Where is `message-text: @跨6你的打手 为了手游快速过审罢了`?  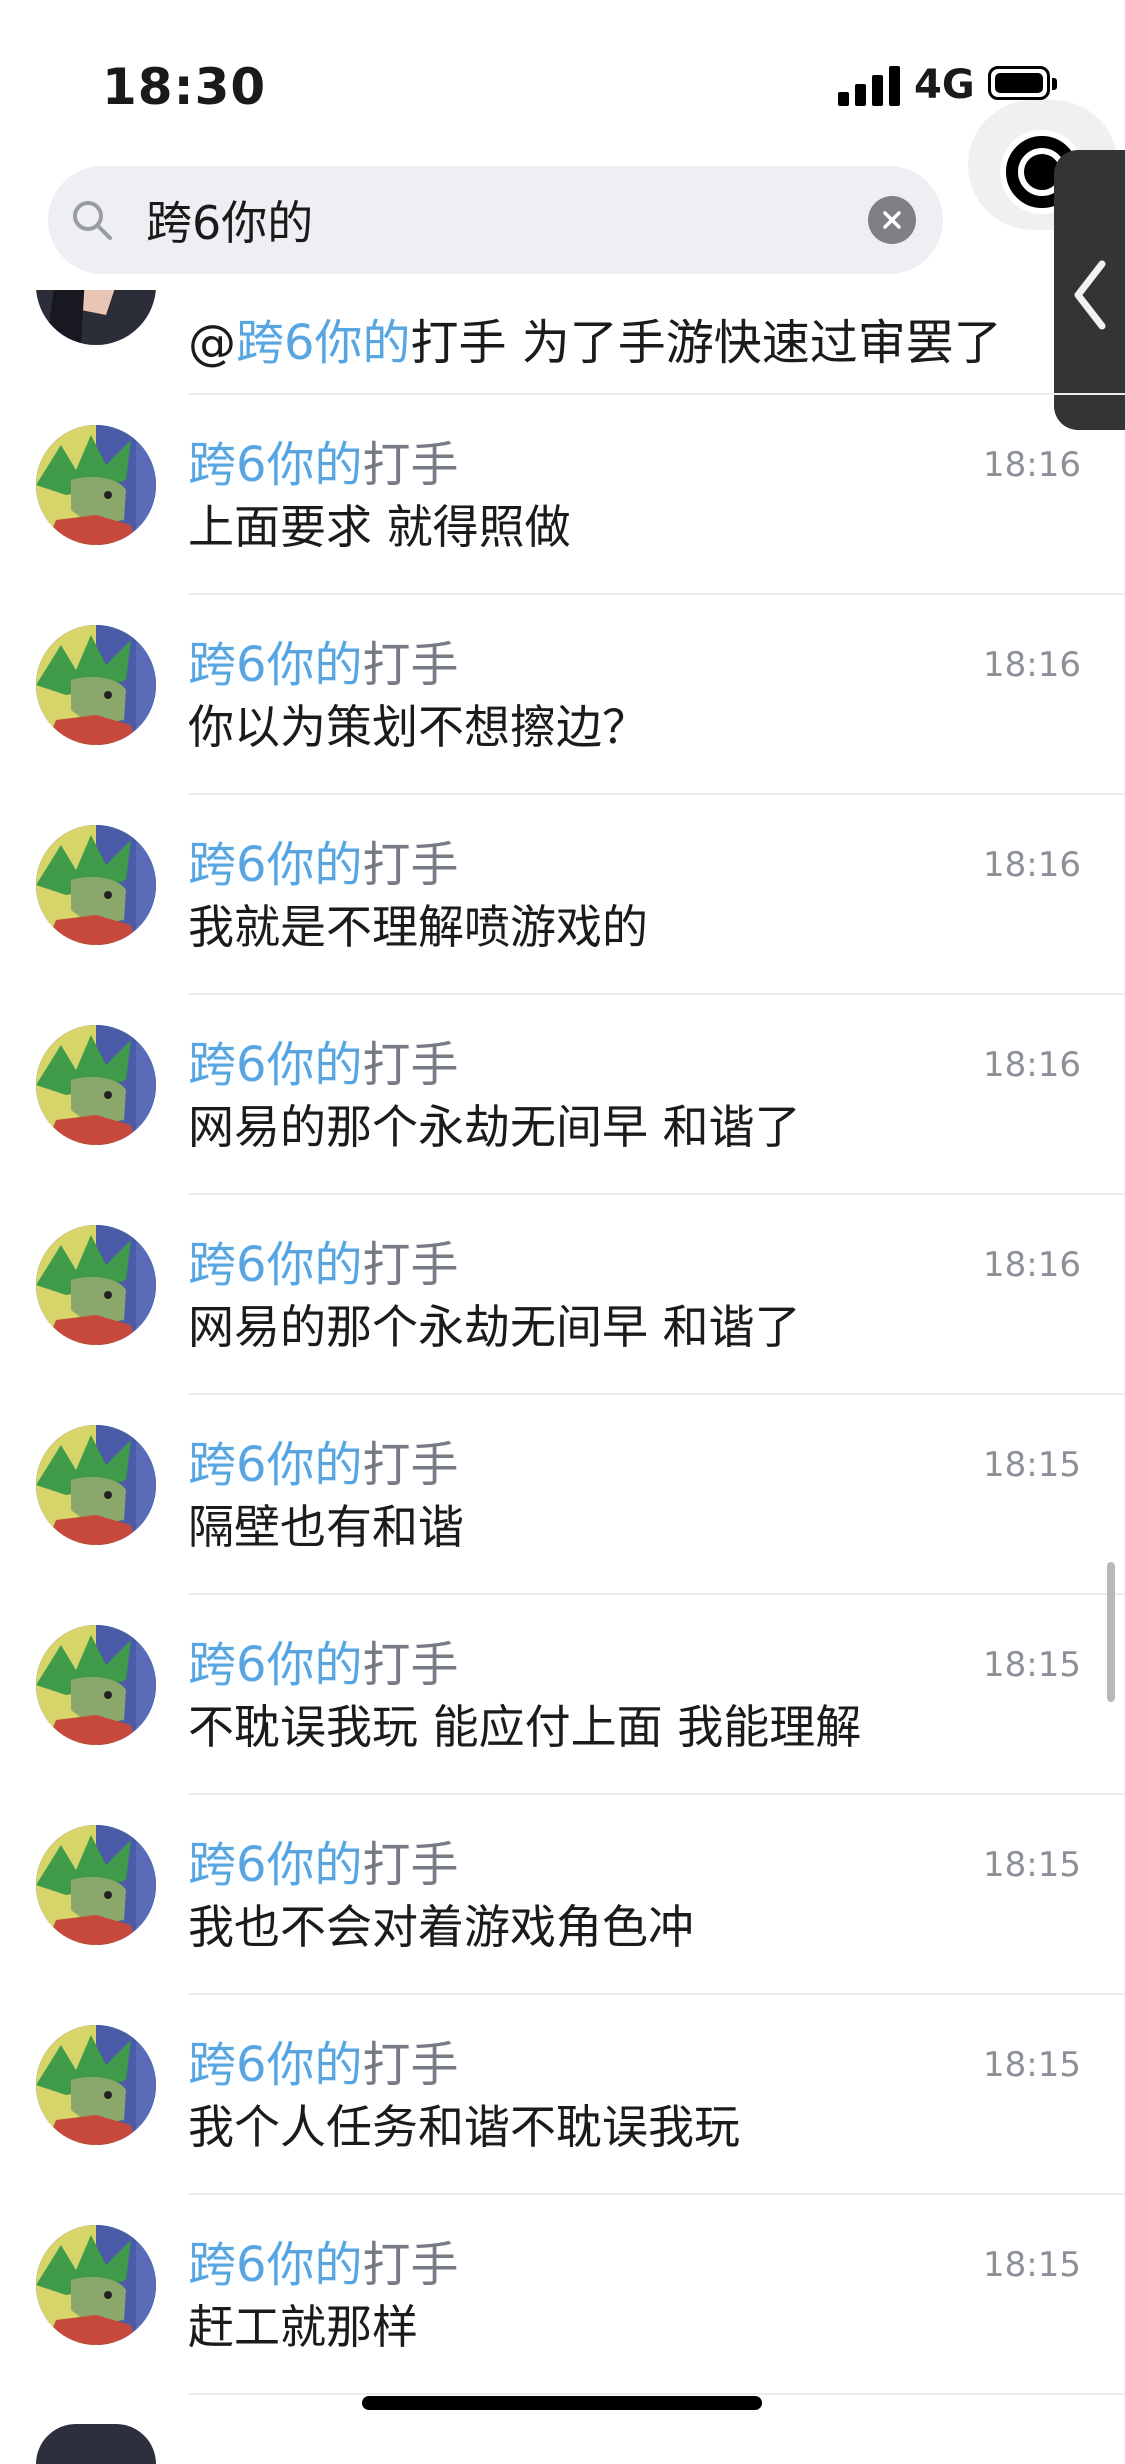 message-text: @跨6你的打手 为了手游快速过审罢了 is located at coordinates (595, 343).